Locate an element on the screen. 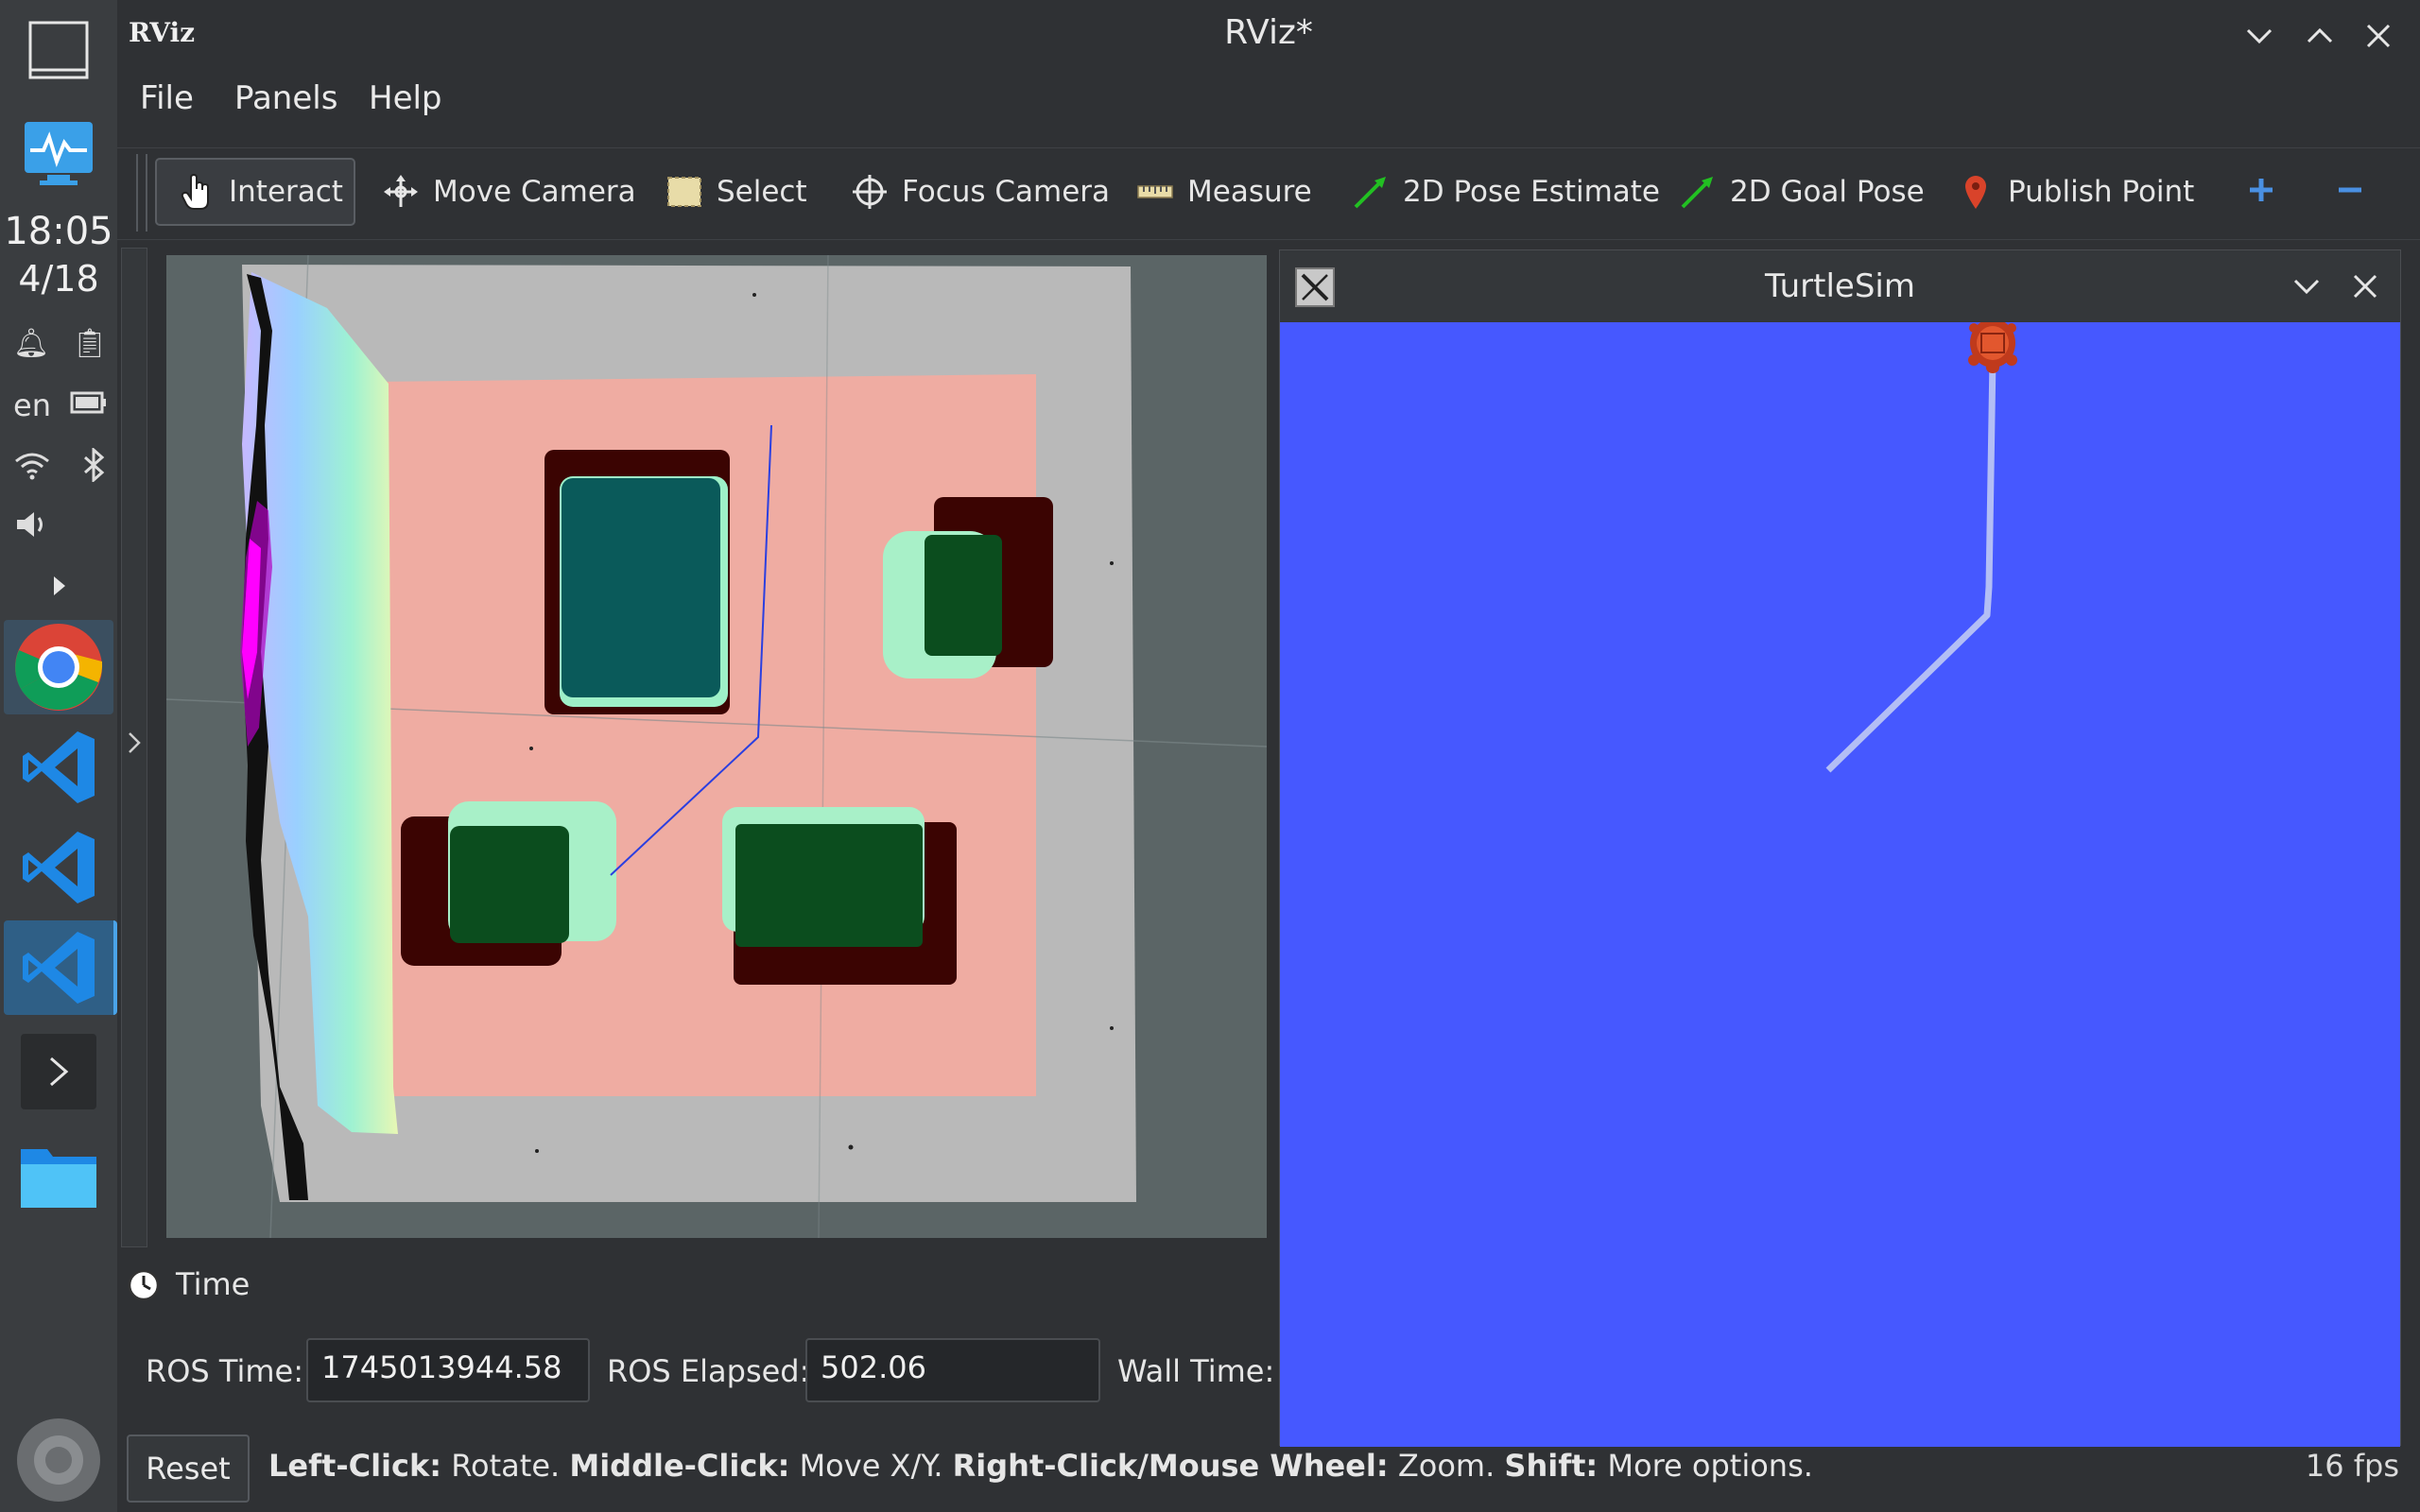 The width and height of the screenshot is (2420, 1512). tool-publish-point: Publish Point is located at coordinates (2075, 192).